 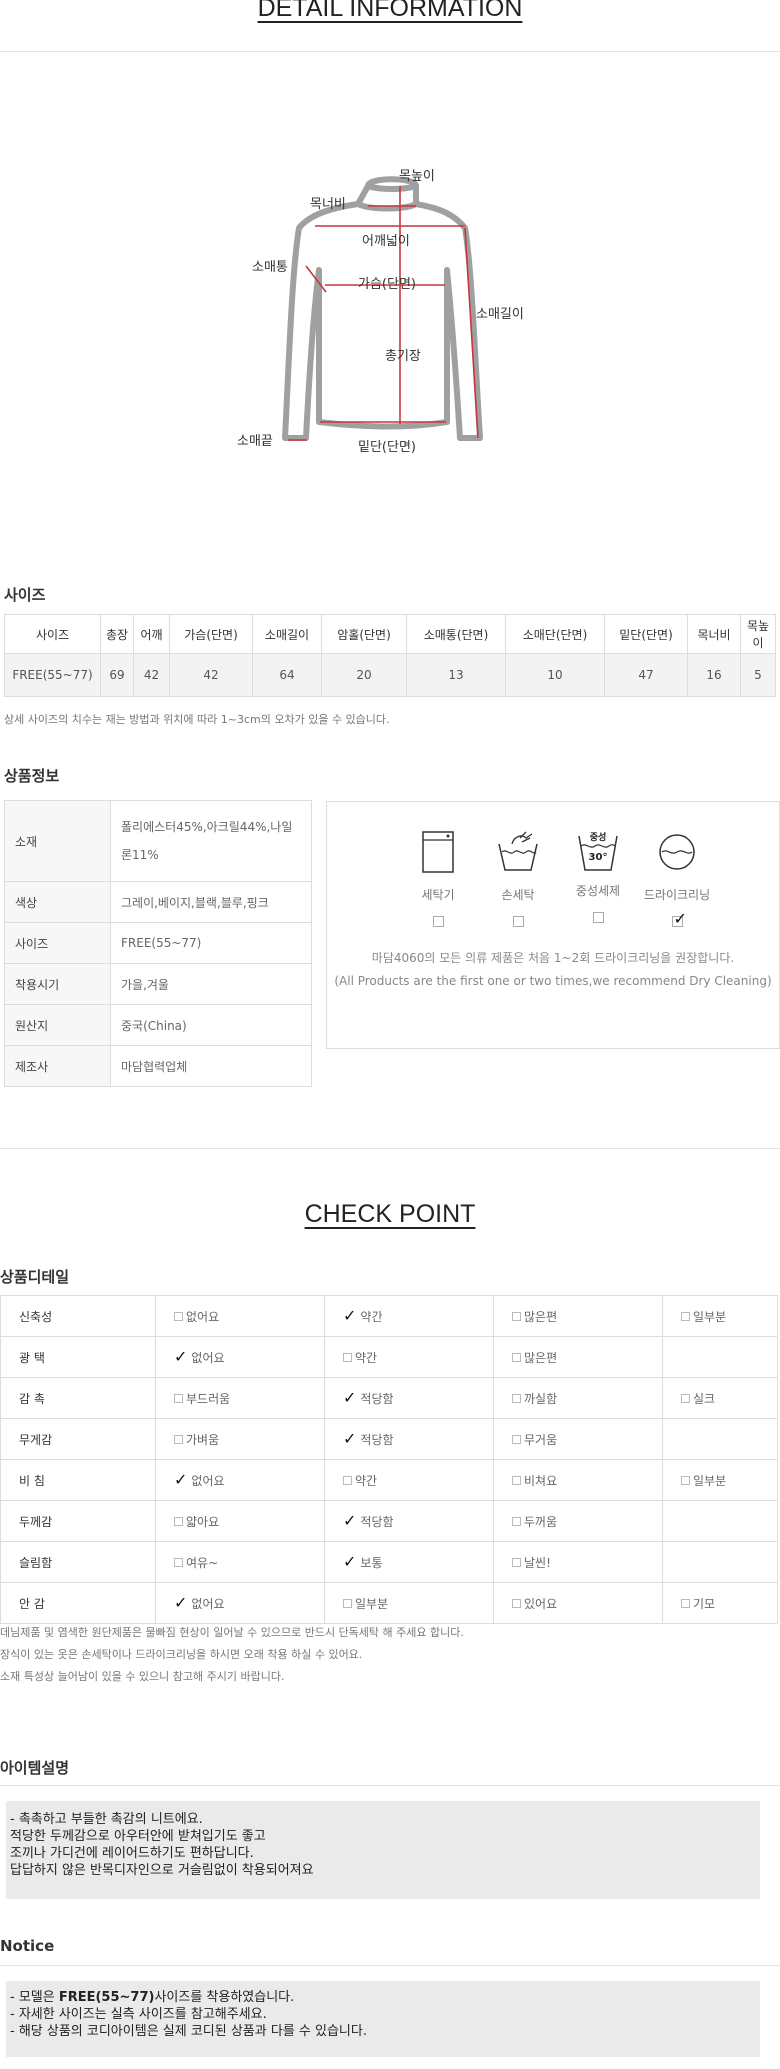 What do you see at coordinates (534, 1480) in the screenshot?
I see `check-option: 비쳐요` at bounding box center [534, 1480].